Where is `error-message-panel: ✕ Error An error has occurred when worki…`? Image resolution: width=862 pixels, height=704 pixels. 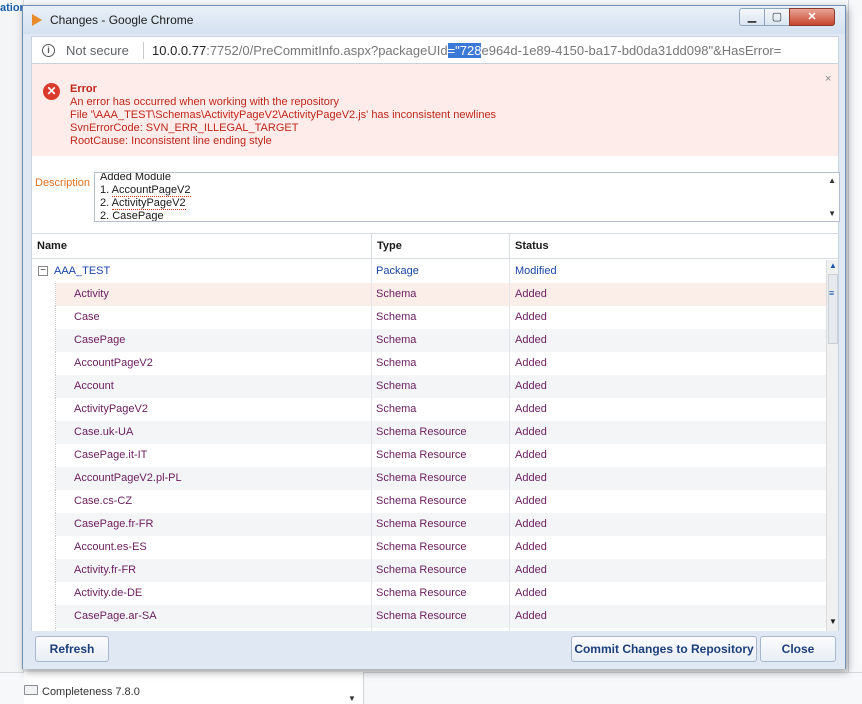
error-message-panel: ✕ Error An error has occurred when worki… is located at coordinates (435, 110).